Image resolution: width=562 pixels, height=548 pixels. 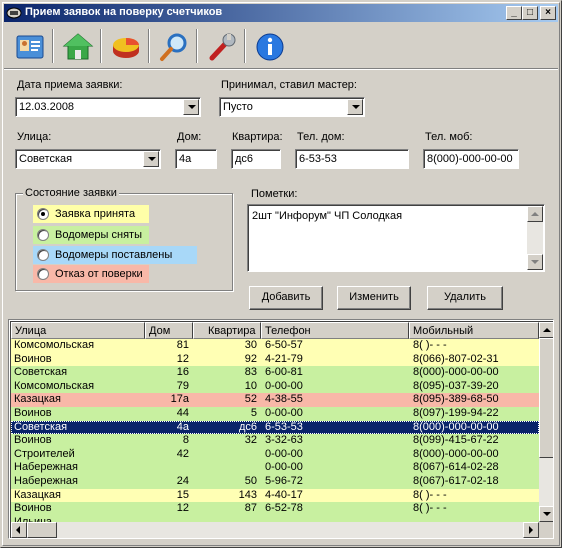 What do you see at coordinates (281, 13) in the screenshot?
I see `title-bar: Прием заявок на поверку счетчиков _ □ ×` at bounding box center [281, 13].